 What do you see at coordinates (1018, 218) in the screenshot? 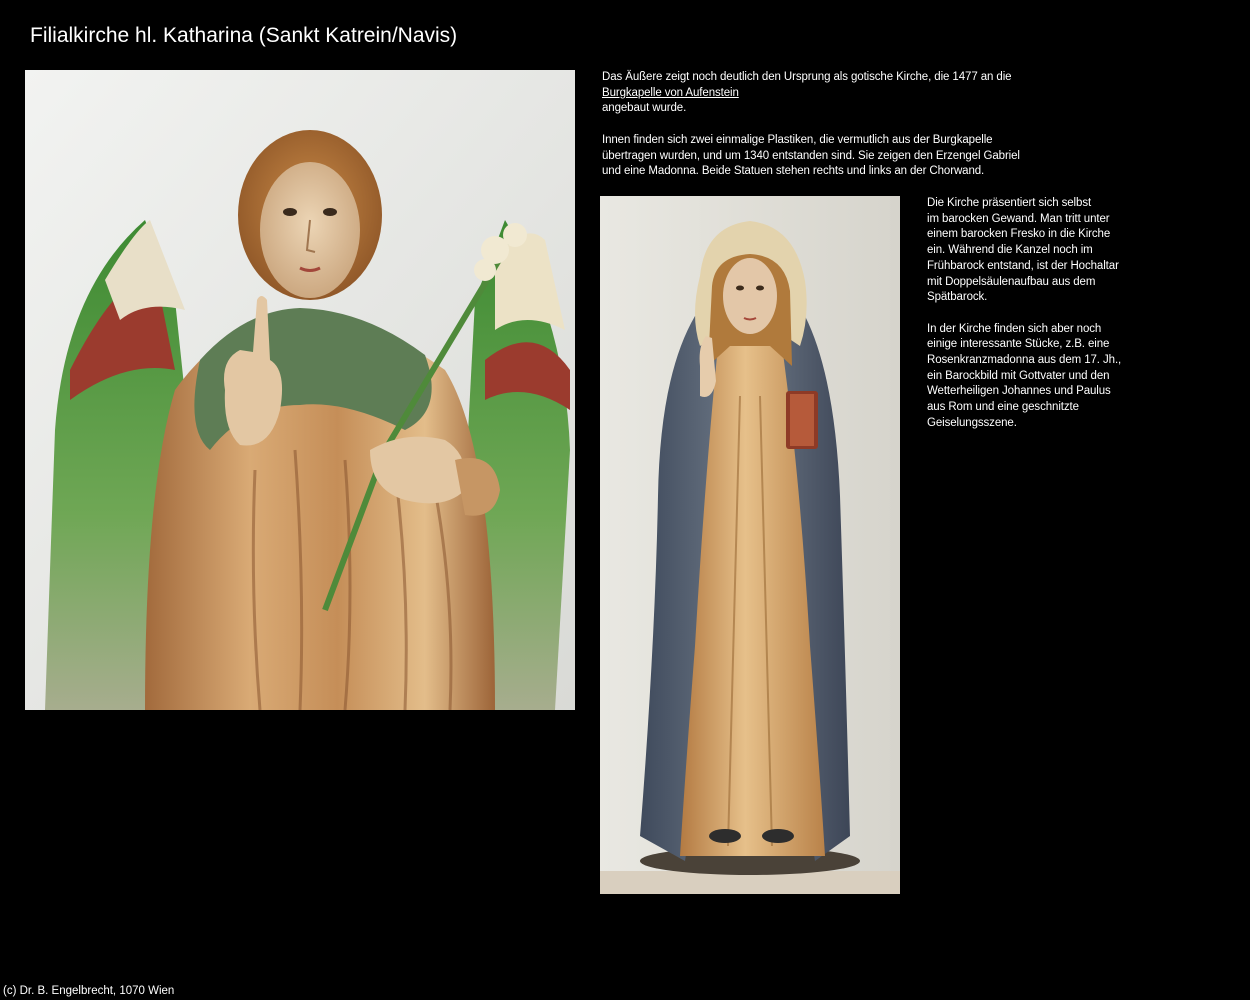
I see `side-line: im barocken Gewand. Man tritt unter` at bounding box center [1018, 218].